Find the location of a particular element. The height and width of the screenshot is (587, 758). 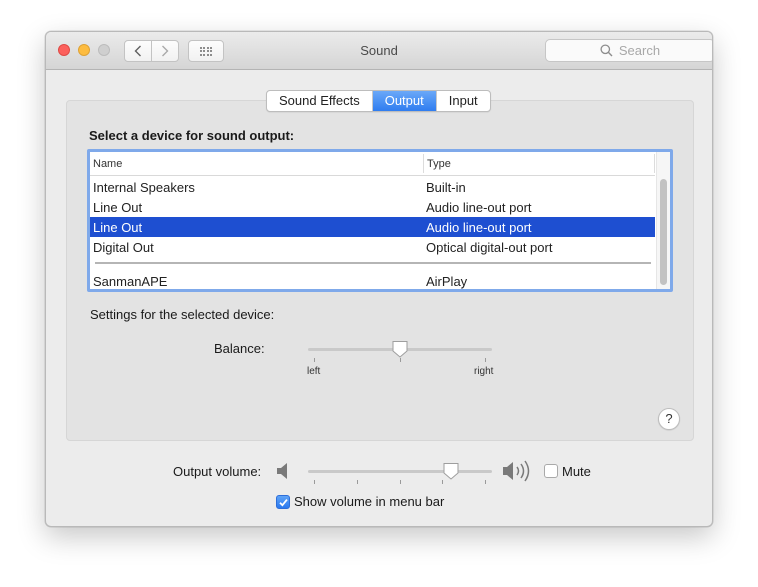

output-volume-slider is located at coordinates (400, 473).